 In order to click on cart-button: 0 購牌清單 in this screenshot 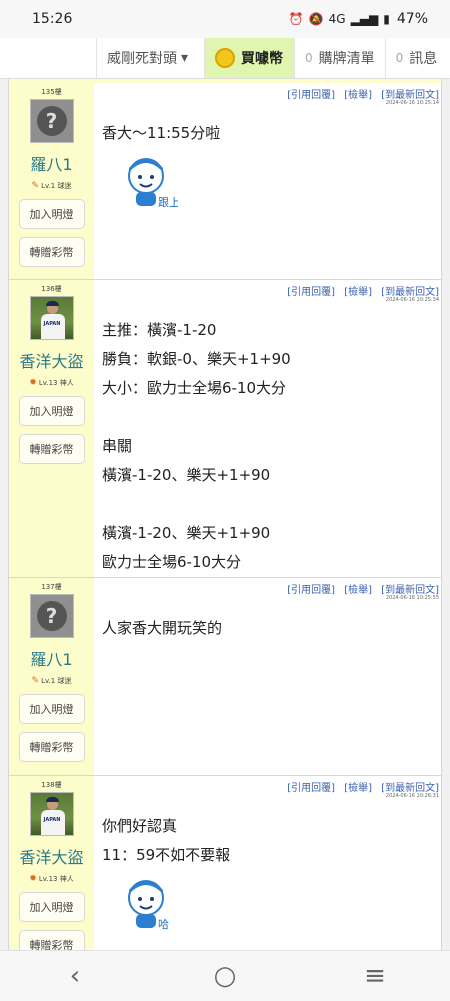, I will do `click(339, 58)`.